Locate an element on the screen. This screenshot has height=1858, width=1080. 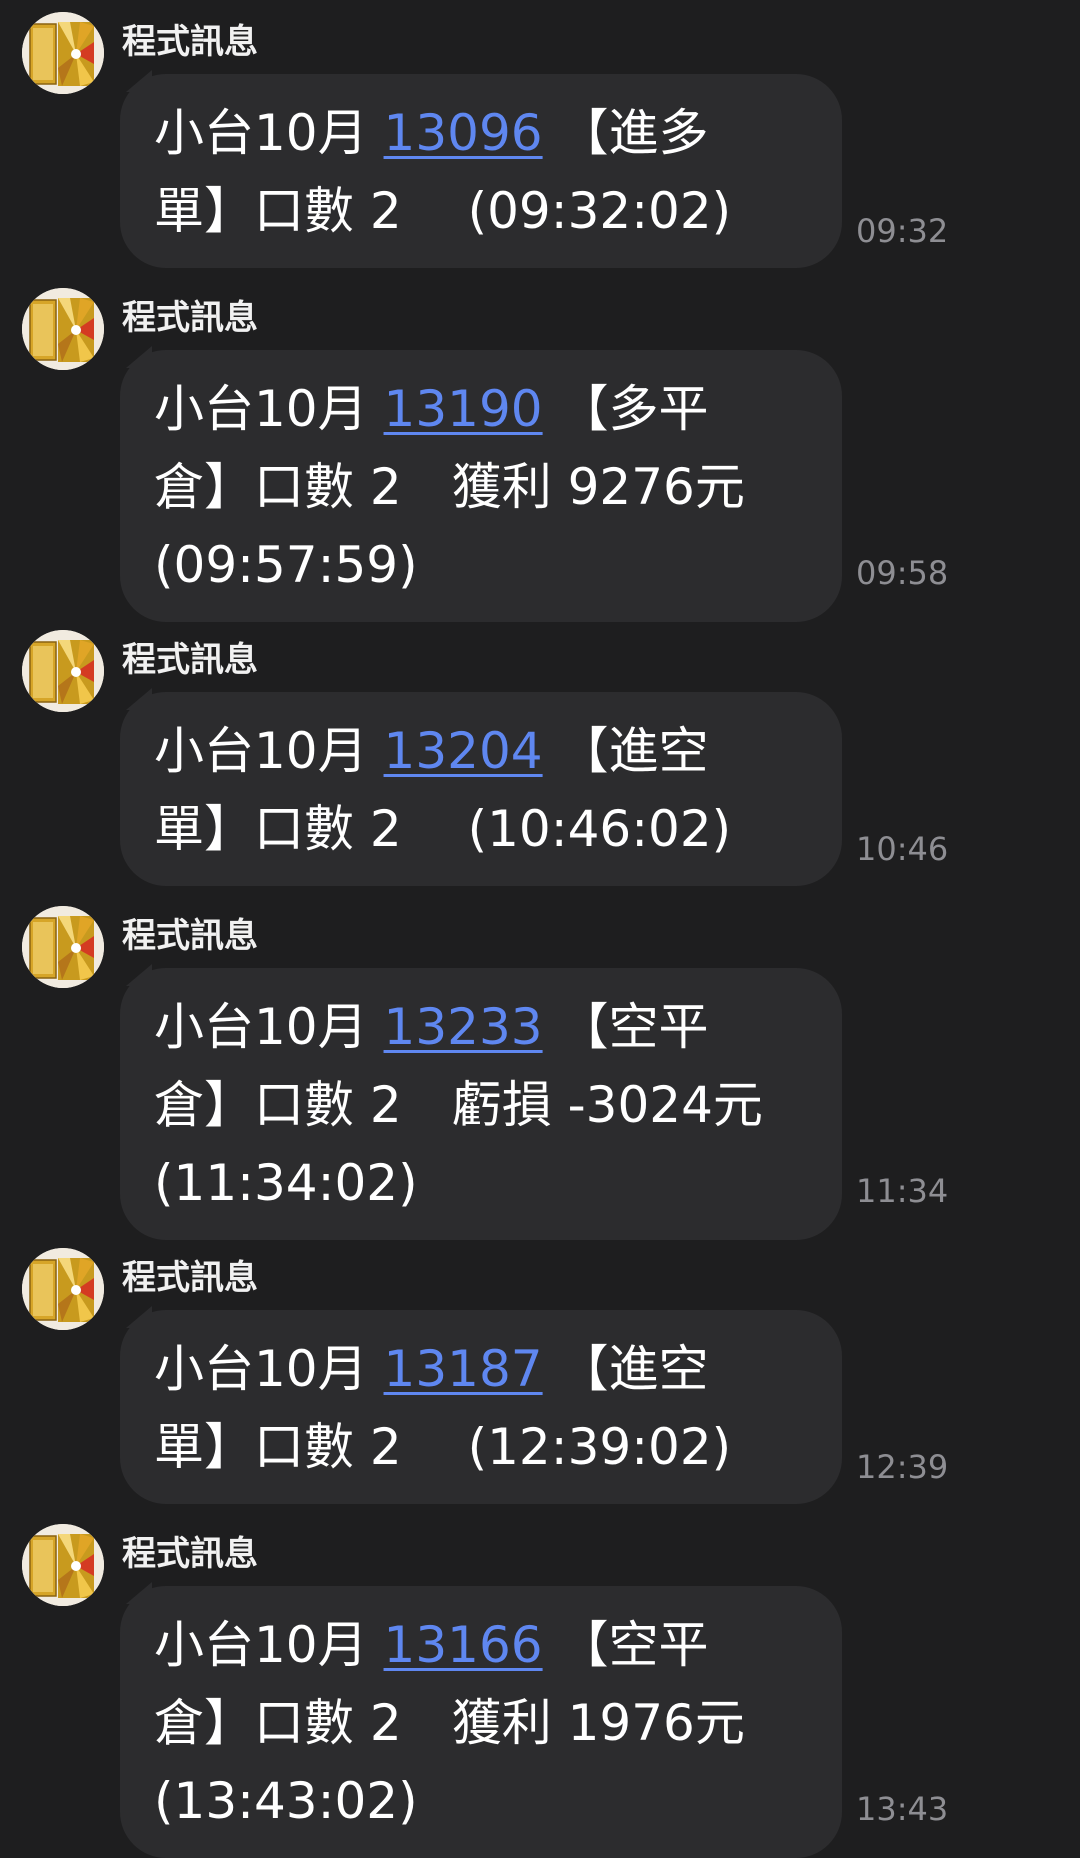
price-link: 13204 is located at coordinates (463, 751).